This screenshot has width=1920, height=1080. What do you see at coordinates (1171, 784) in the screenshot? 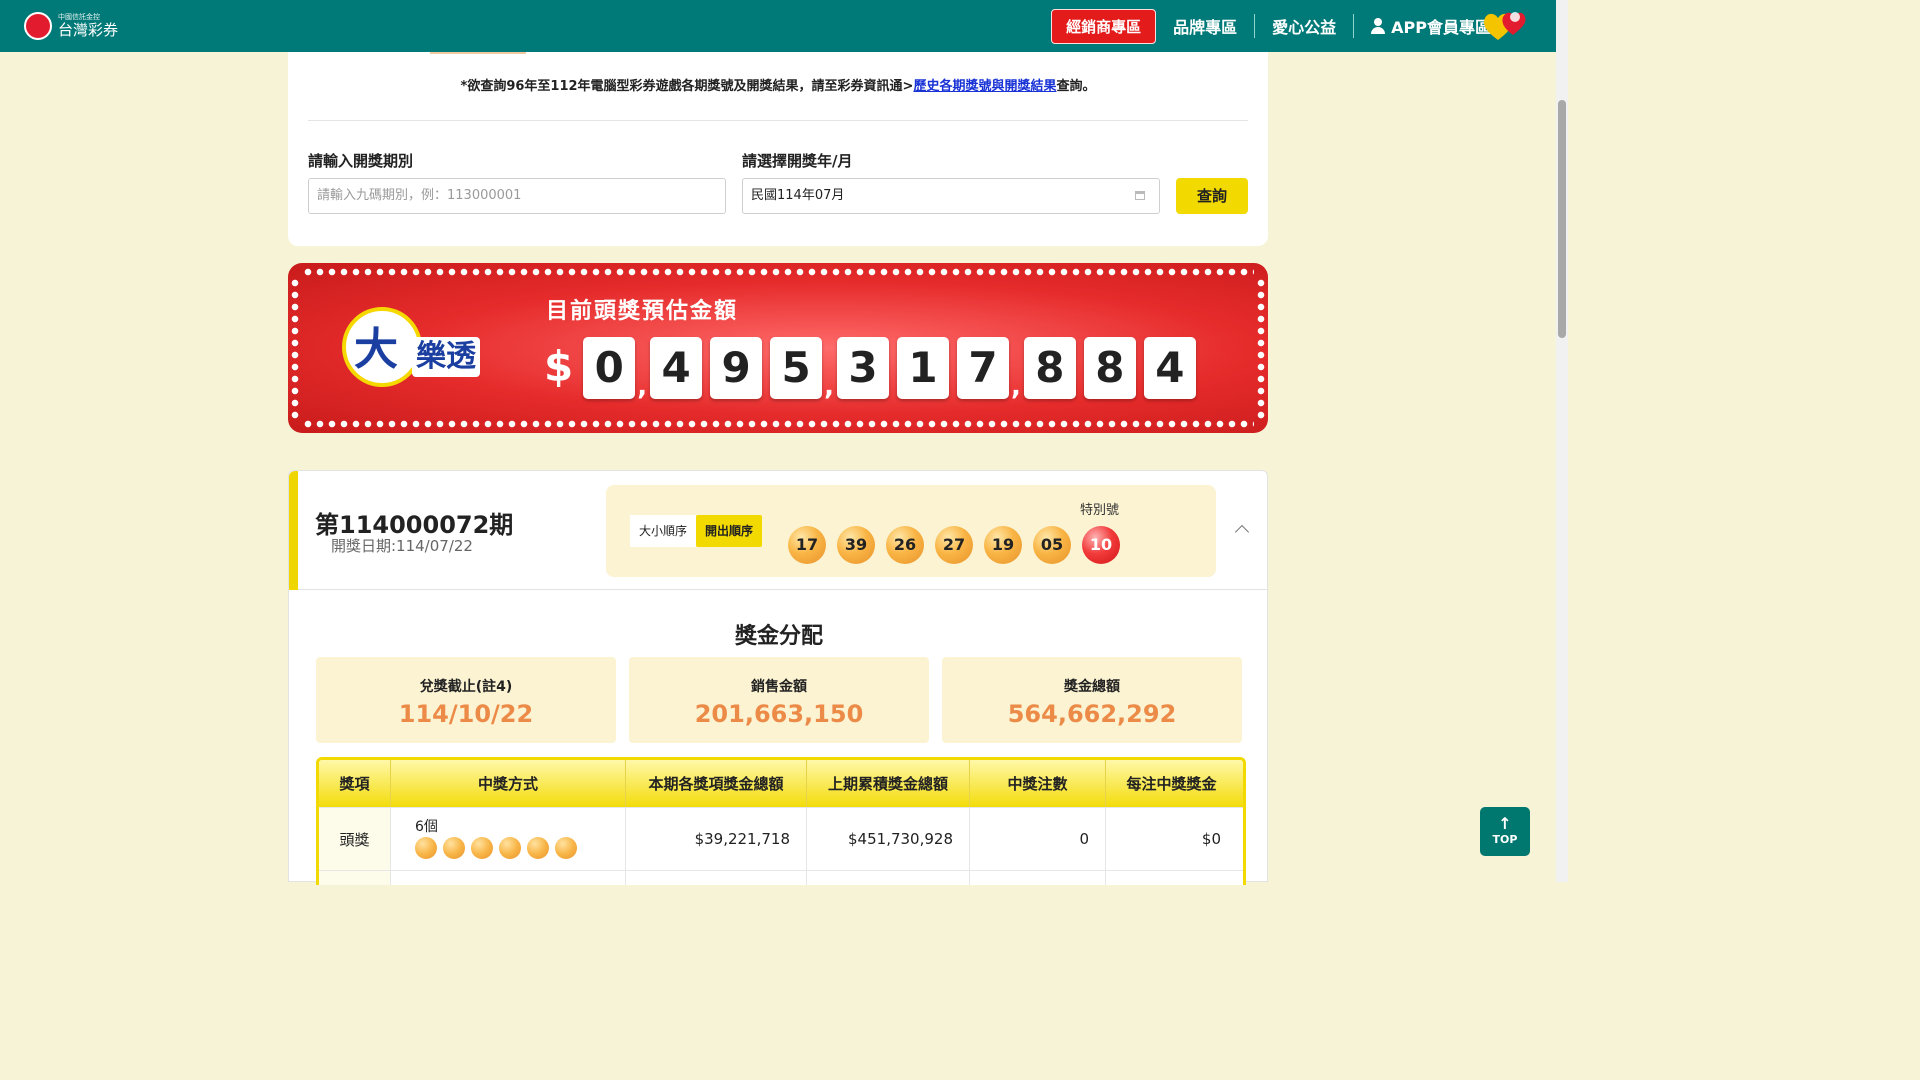
I see `column-header: 每注中獎獎金` at bounding box center [1171, 784].